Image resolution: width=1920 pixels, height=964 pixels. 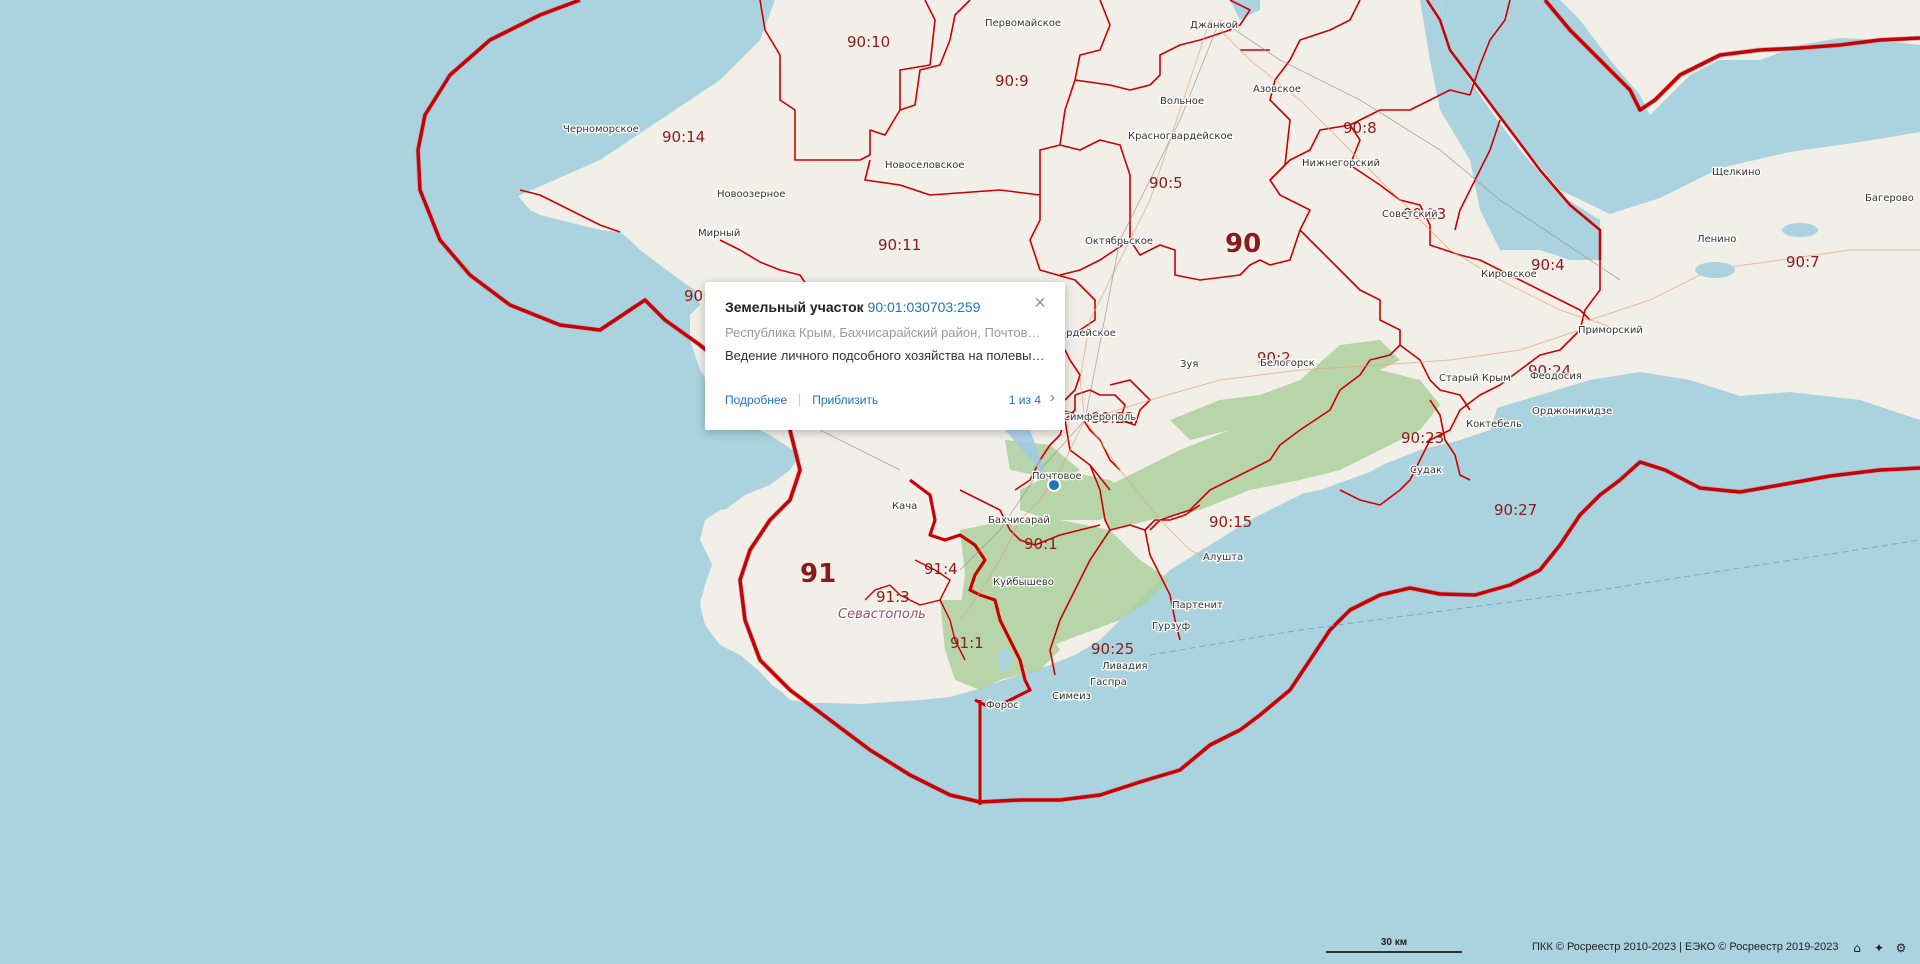 I want to click on place-label: Форос, so click(x=1002, y=705).